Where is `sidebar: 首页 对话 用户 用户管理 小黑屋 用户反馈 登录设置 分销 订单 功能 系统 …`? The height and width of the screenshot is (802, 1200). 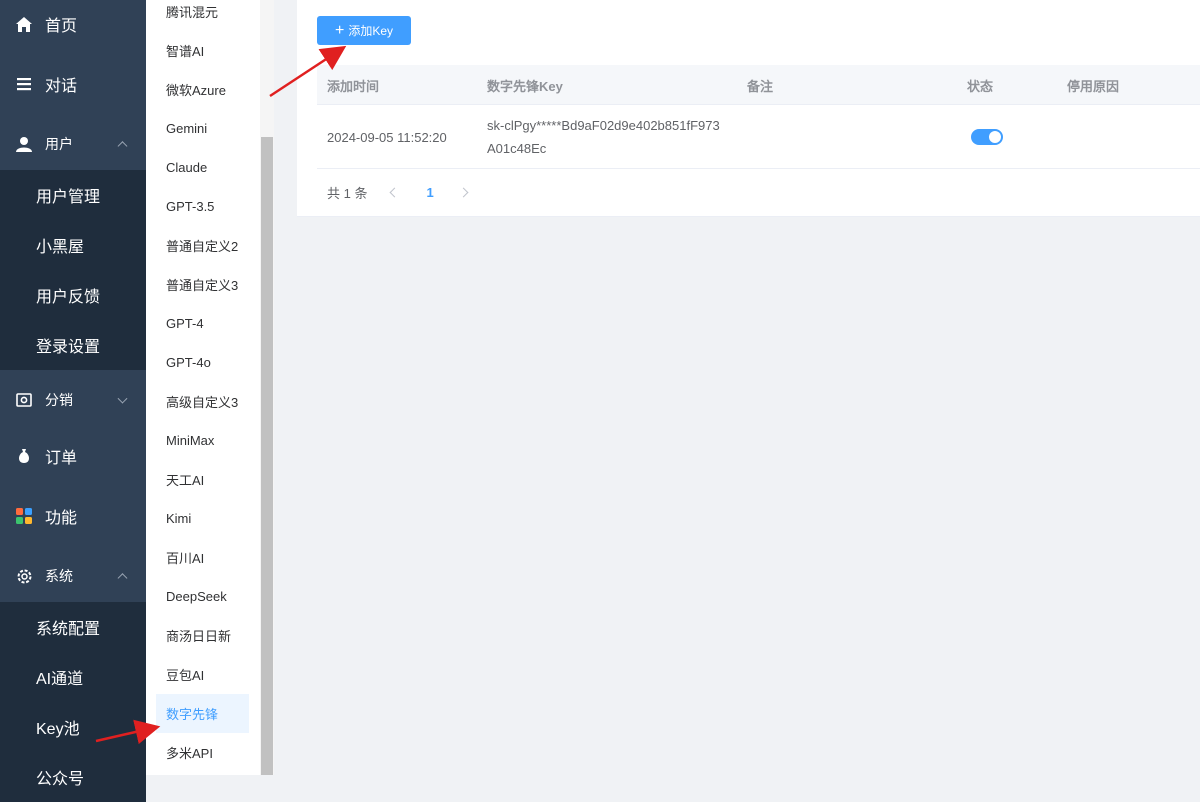 sidebar: 首页 对话 用户 用户管理 小黑屋 用户反馈 登录设置 分销 订单 功能 系统 … is located at coordinates (73, 401).